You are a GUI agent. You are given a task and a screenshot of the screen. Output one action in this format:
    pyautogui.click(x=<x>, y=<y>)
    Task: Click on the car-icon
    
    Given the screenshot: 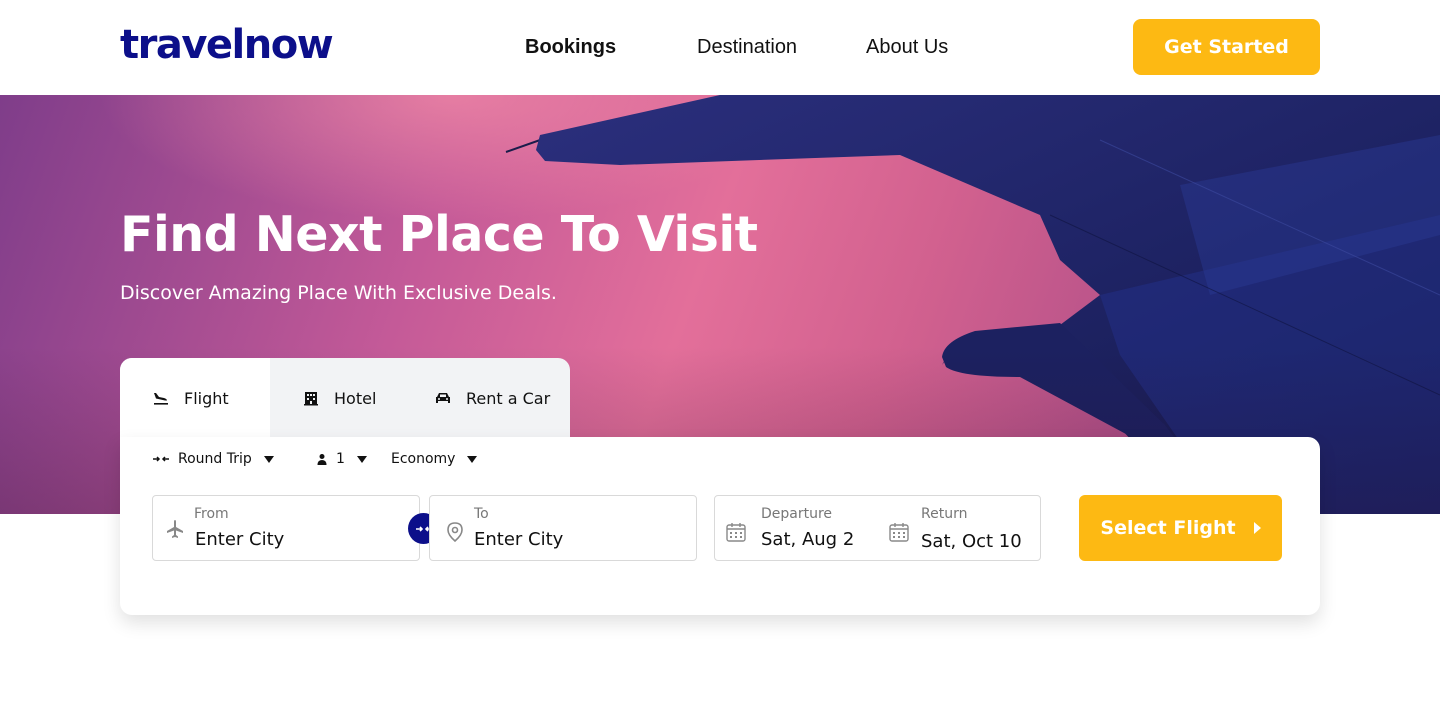 What is the action you would take?
    pyautogui.click(x=443, y=398)
    